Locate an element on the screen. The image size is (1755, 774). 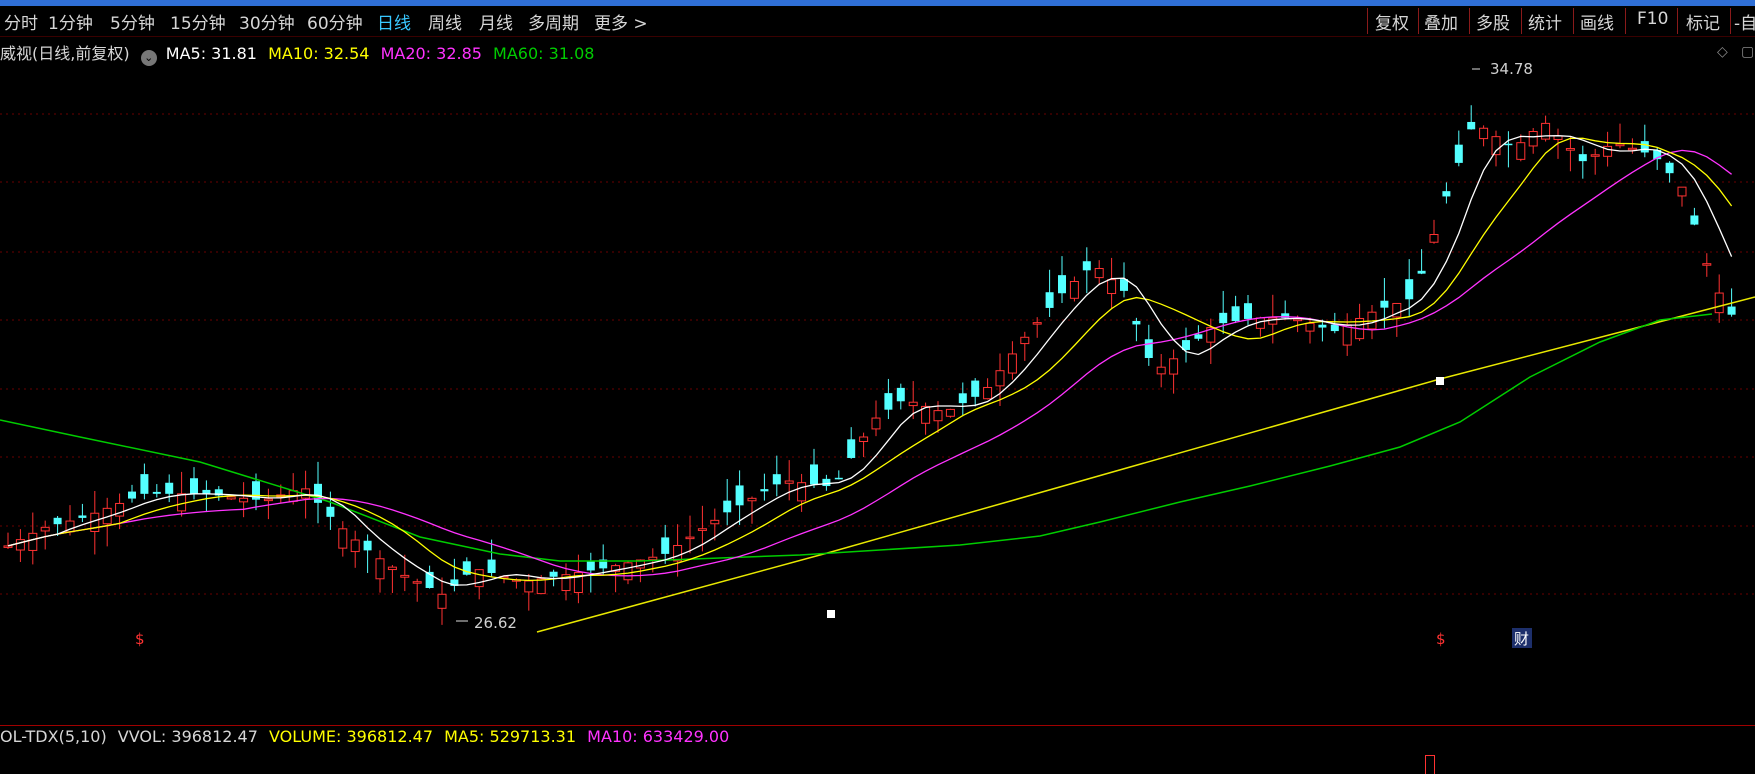
period-tab-monthly: 月线 is located at coordinates (496, 21).